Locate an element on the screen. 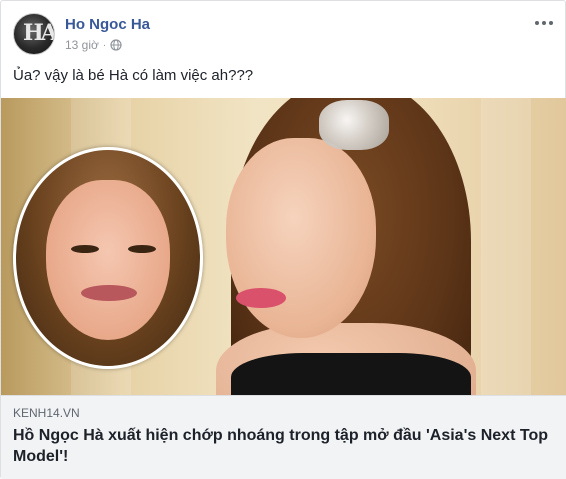  black-dress is located at coordinates (351, 374).